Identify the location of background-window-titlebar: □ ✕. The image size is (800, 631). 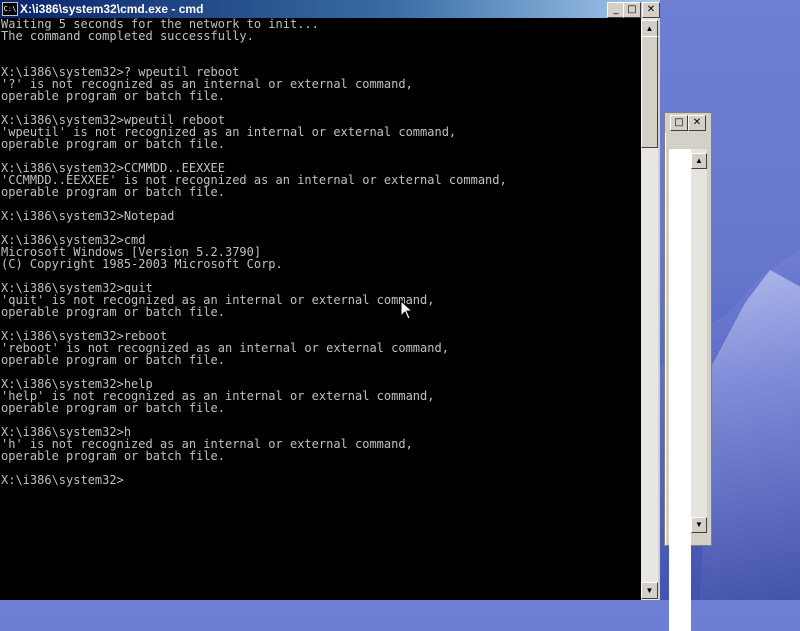
(688, 123).